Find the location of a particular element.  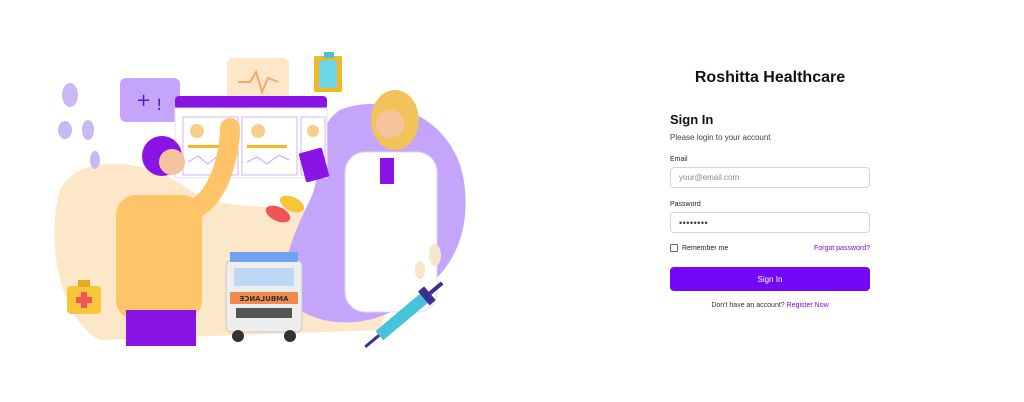

register-prompt-text: Don't have an account? is located at coordinates (749, 305).